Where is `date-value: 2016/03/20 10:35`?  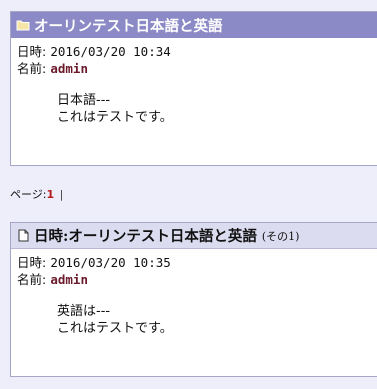
date-value: 2016/03/20 10:35 is located at coordinates (110, 262).